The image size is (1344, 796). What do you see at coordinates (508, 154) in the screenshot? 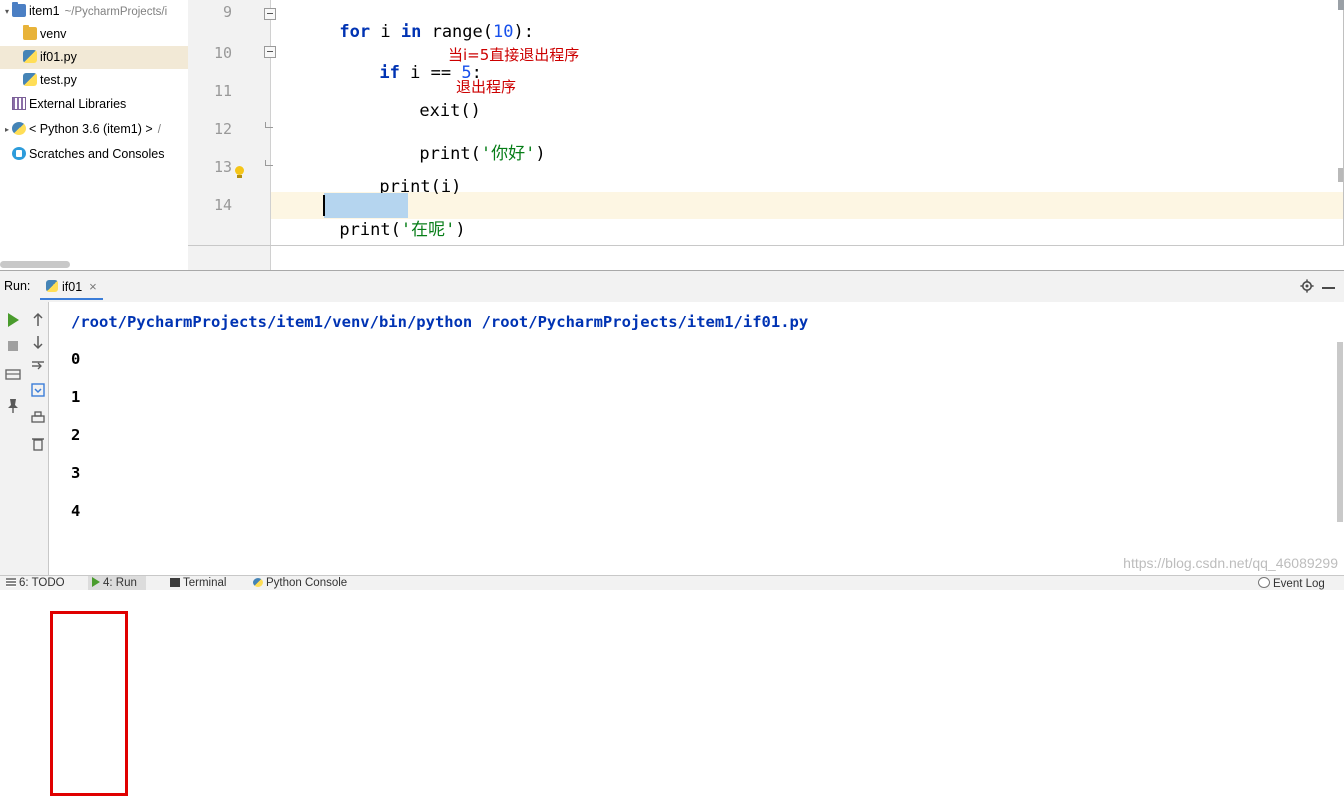
I see `string-literal: '你好'` at bounding box center [508, 154].